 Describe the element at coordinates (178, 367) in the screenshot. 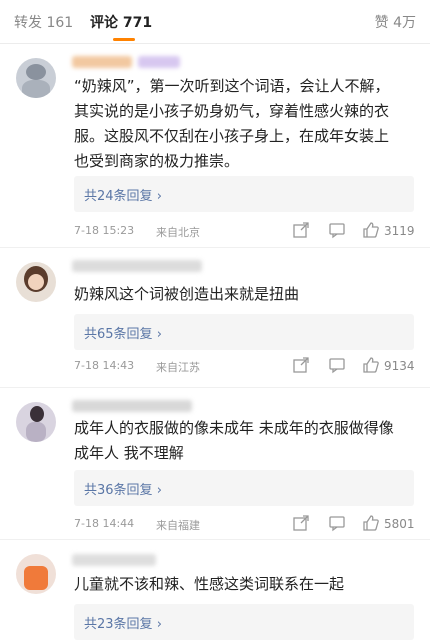

I see `comment-location: 来自江苏` at that location.